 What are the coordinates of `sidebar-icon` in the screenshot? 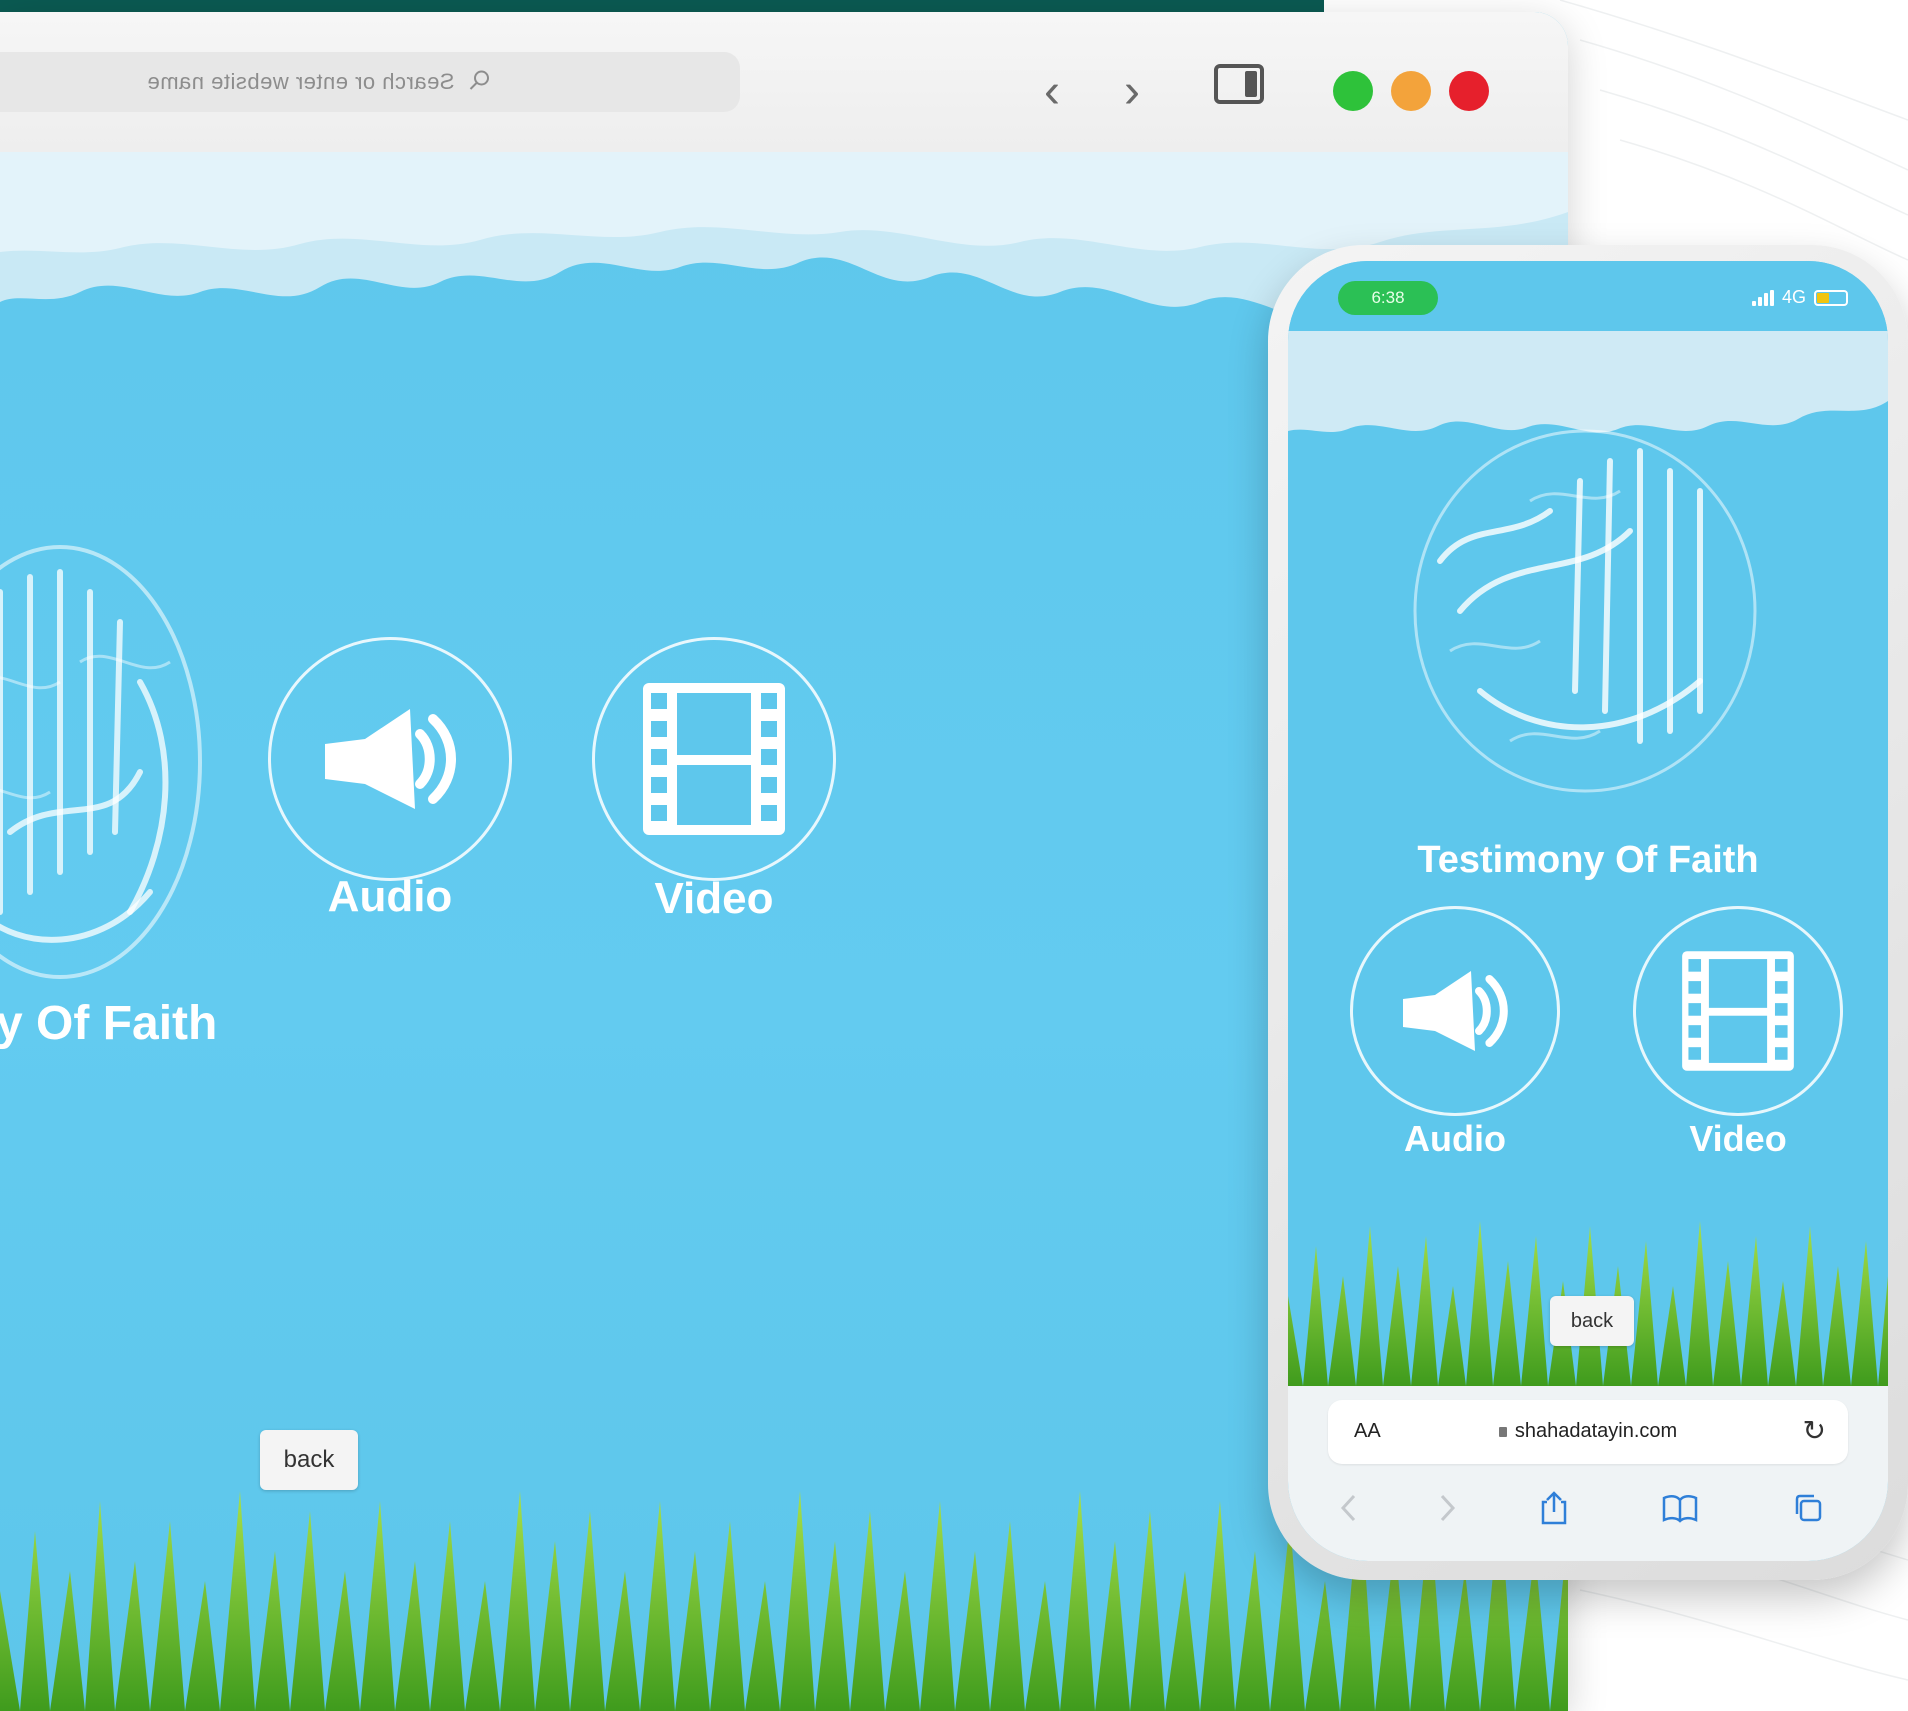 It's located at (1239, 84).